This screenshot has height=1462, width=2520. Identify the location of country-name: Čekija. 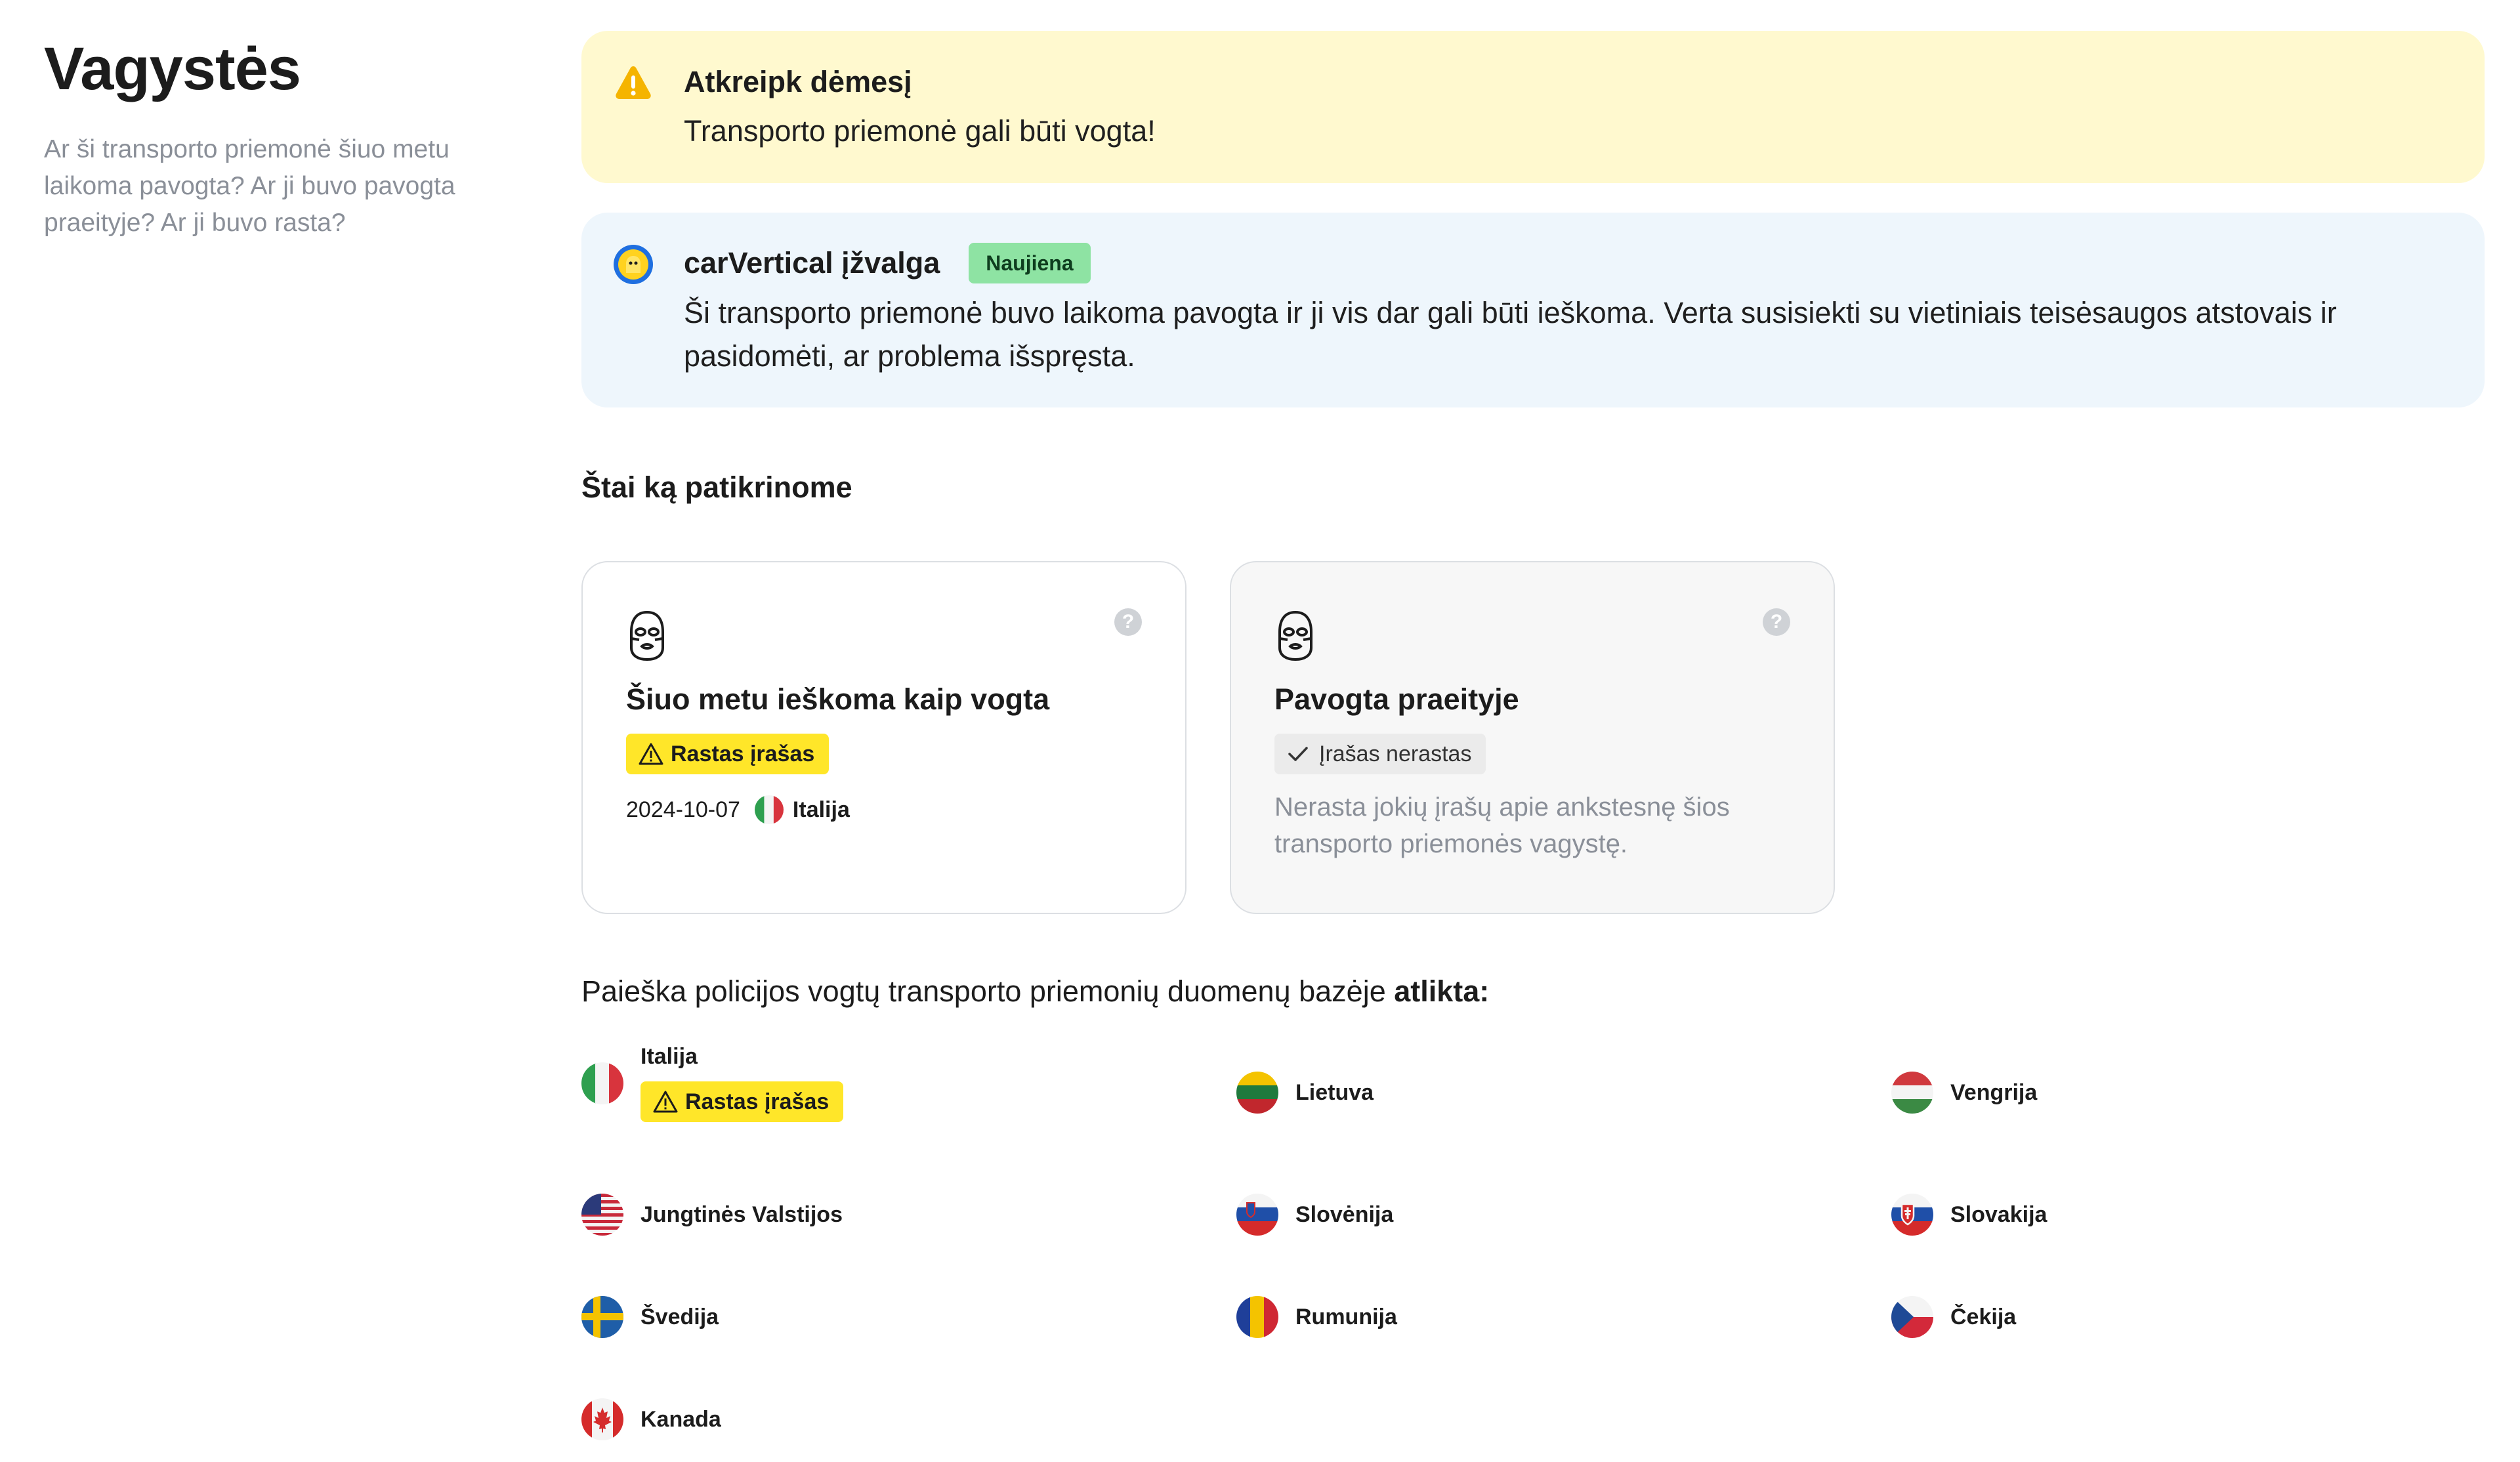
(1983, 1316).